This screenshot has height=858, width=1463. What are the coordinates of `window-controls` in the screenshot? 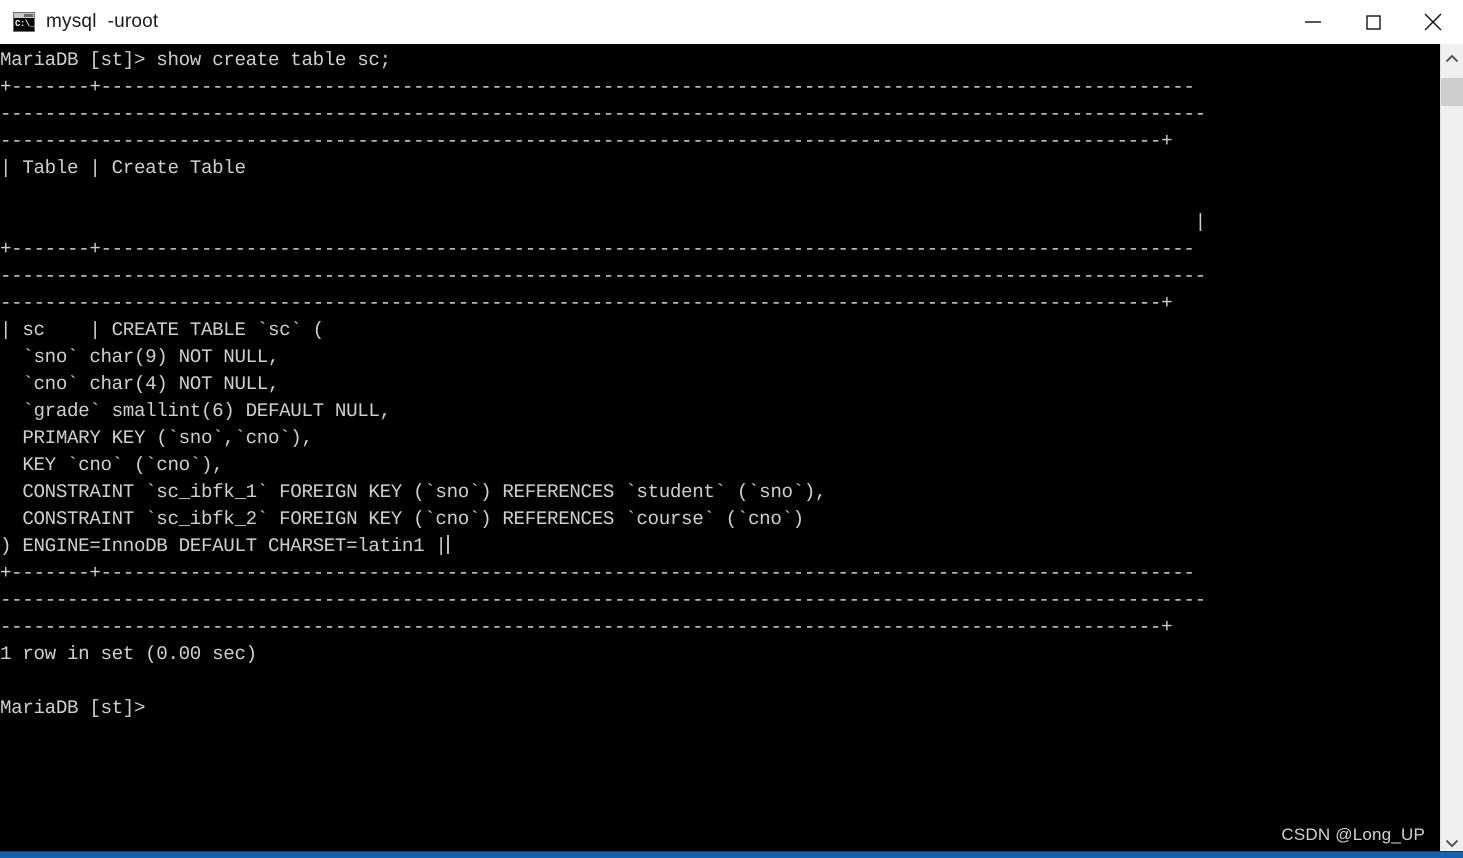 It's located at (1373, 22).